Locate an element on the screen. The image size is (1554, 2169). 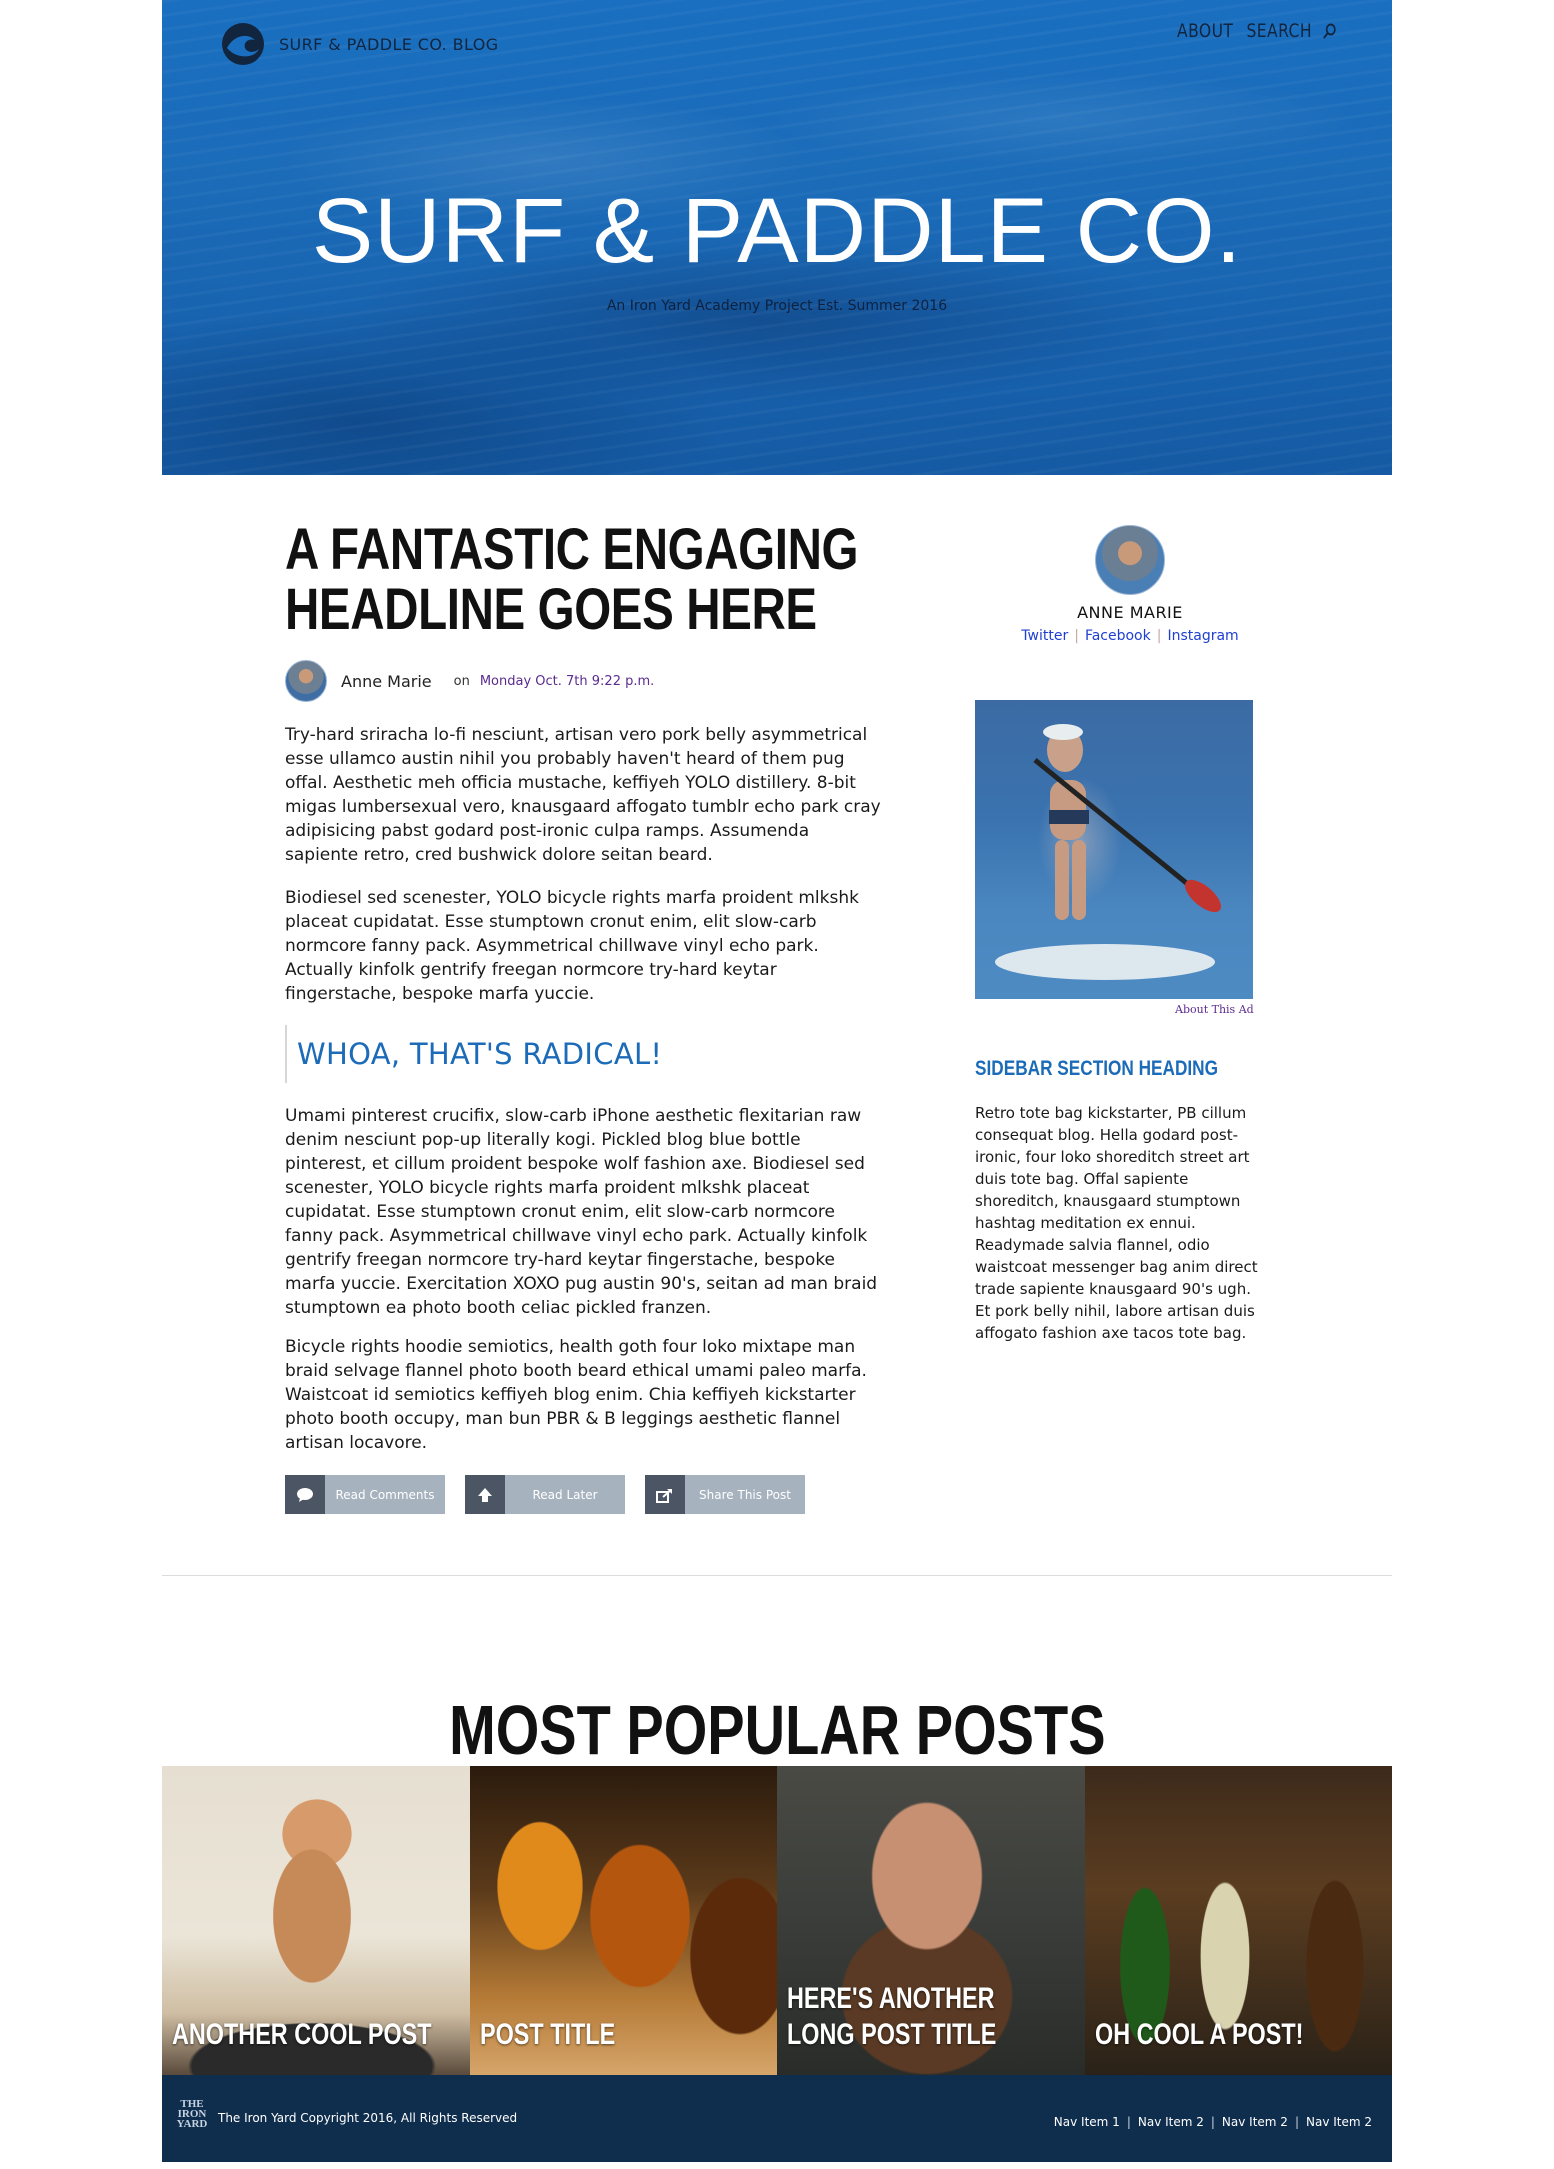
popular-post-card: OH COOL A POST! is located at coordinates (1238, 1920).